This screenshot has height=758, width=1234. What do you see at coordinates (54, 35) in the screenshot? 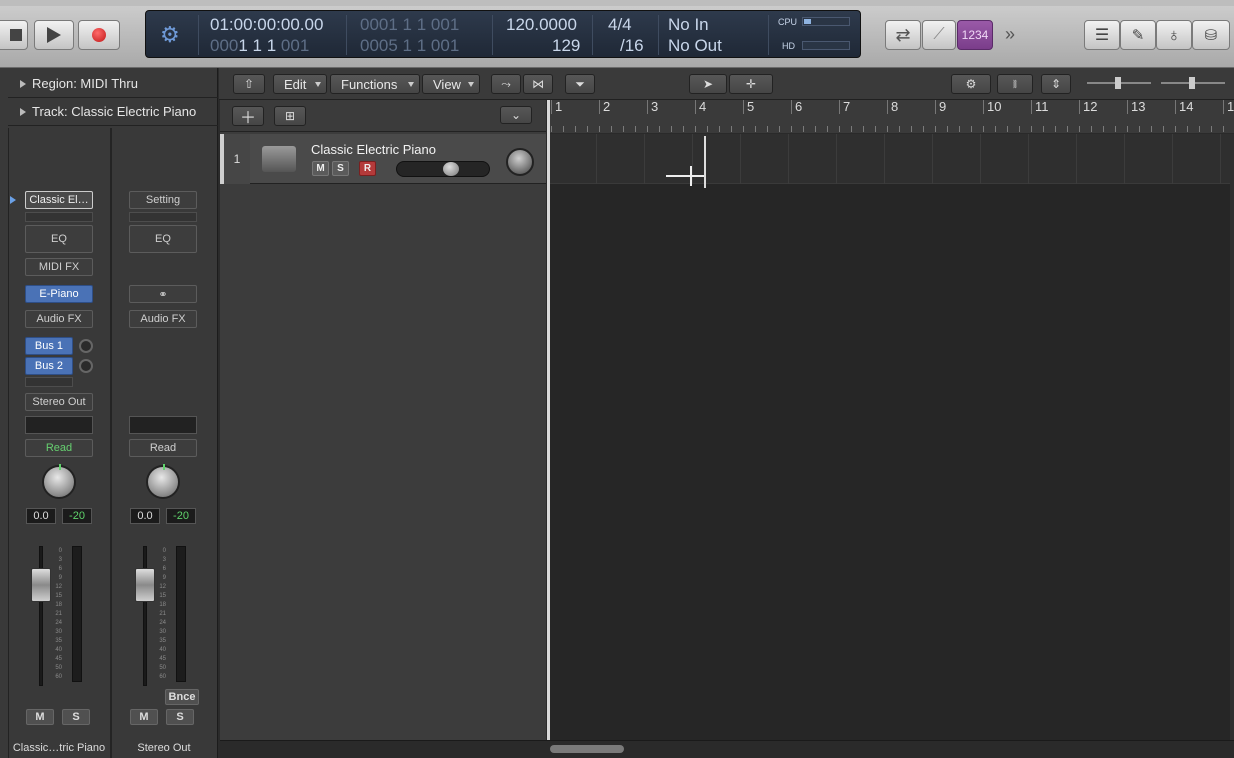
I see `play-button` at bounding box center [54, 35].